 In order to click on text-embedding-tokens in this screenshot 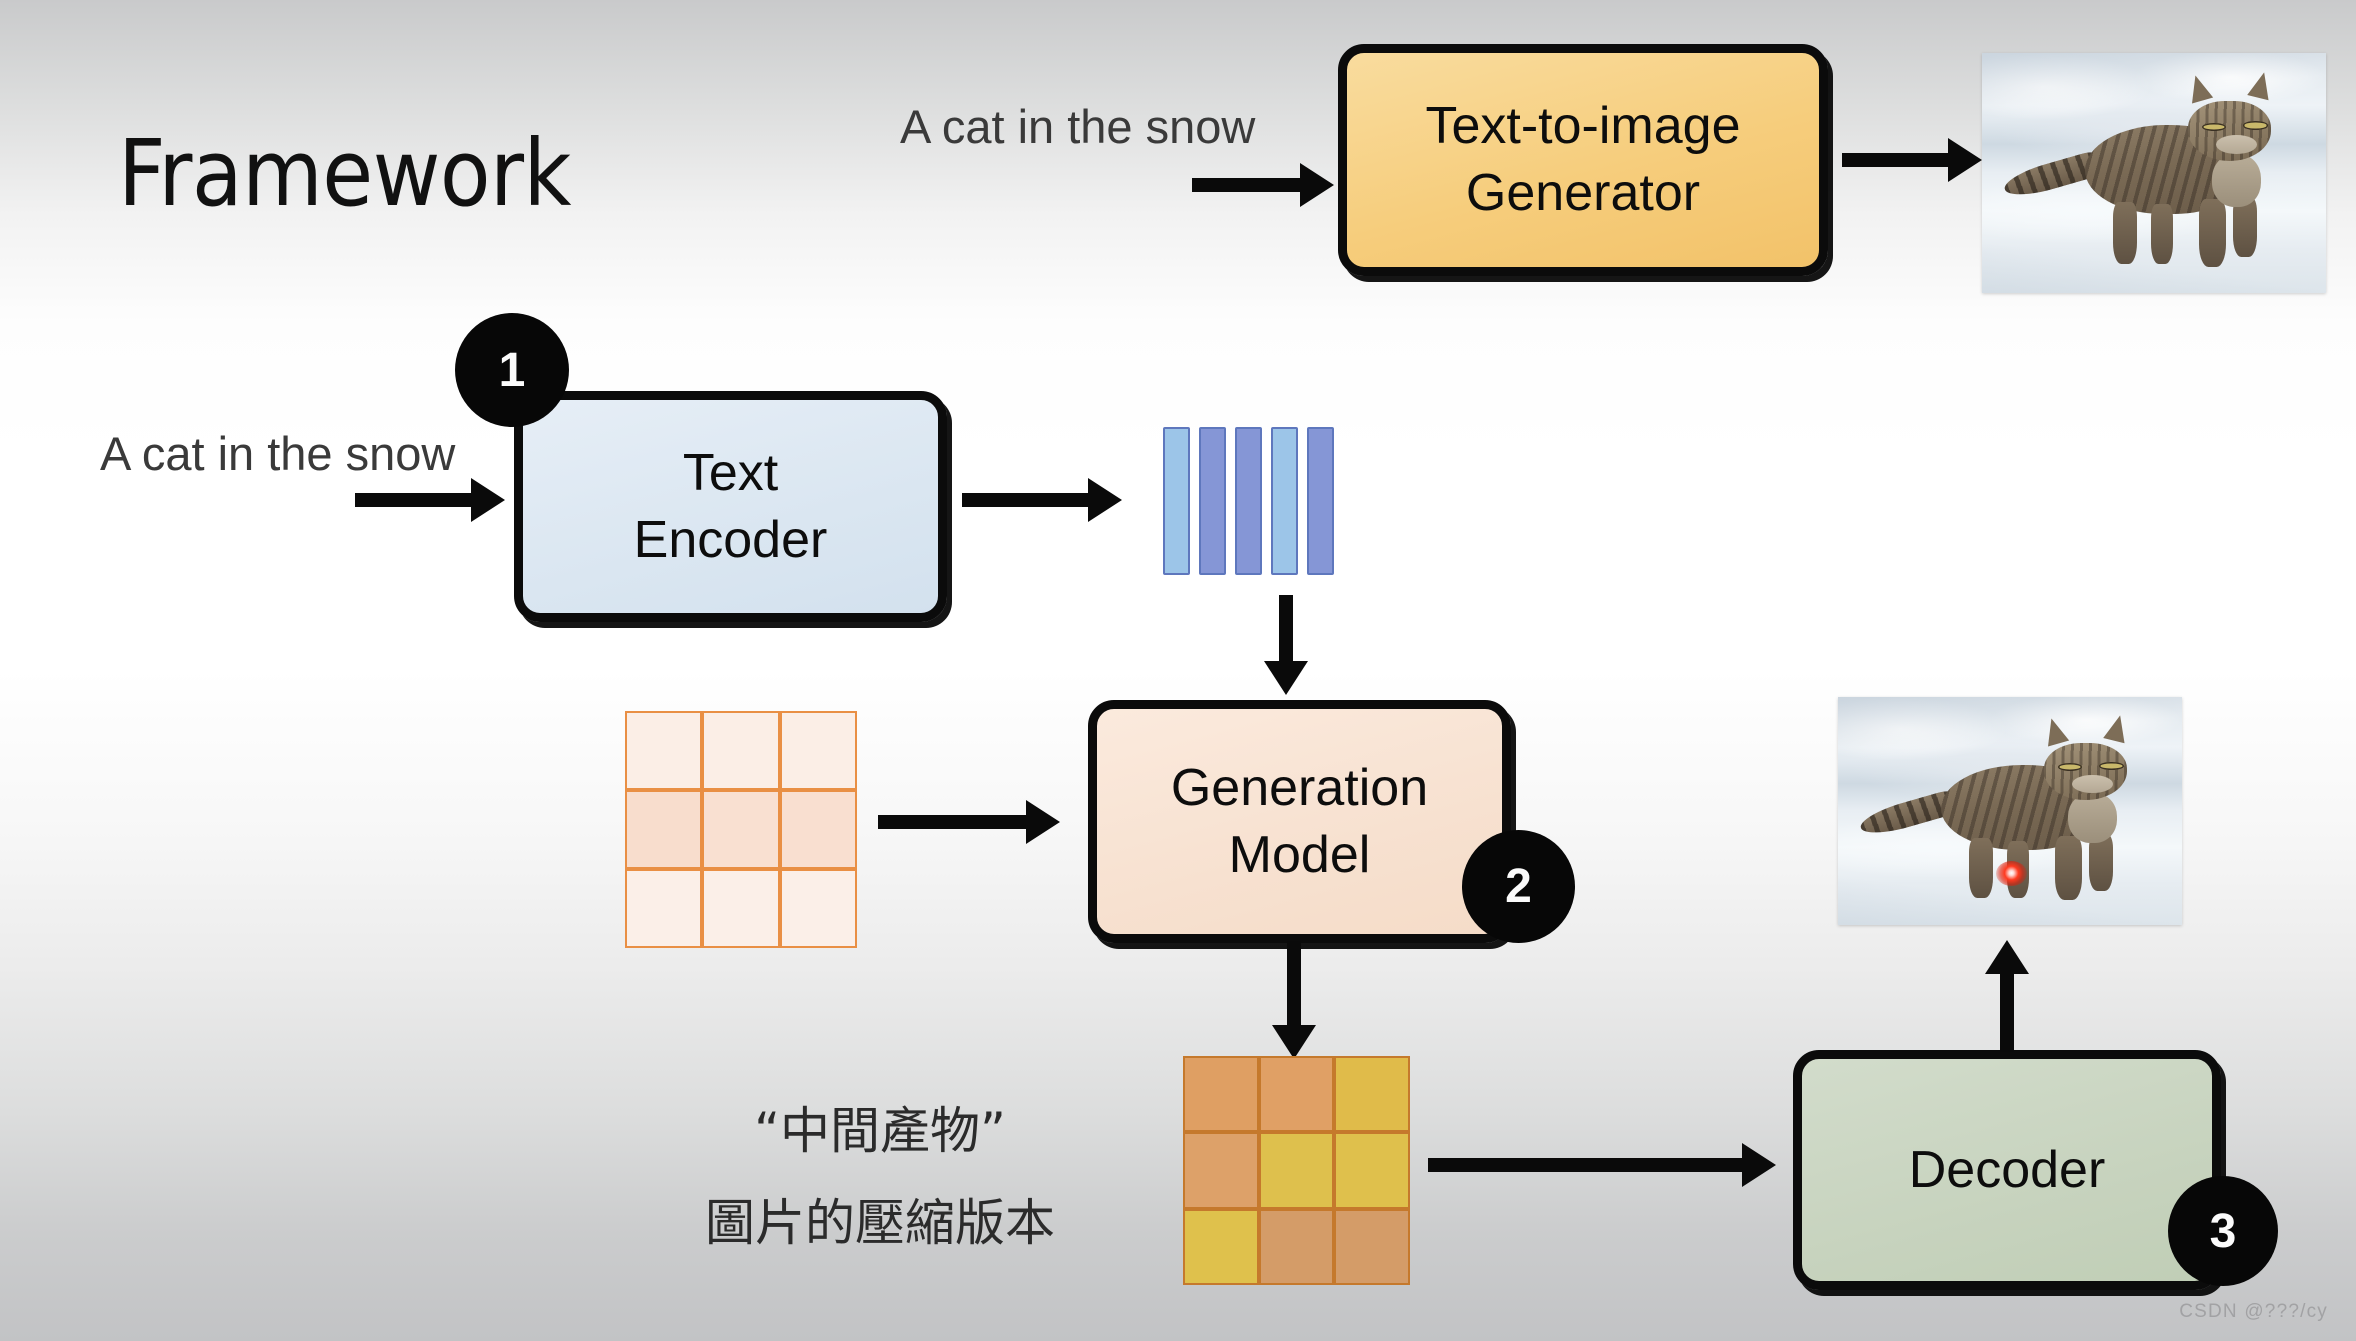, I will do `click(1248, 501)`.